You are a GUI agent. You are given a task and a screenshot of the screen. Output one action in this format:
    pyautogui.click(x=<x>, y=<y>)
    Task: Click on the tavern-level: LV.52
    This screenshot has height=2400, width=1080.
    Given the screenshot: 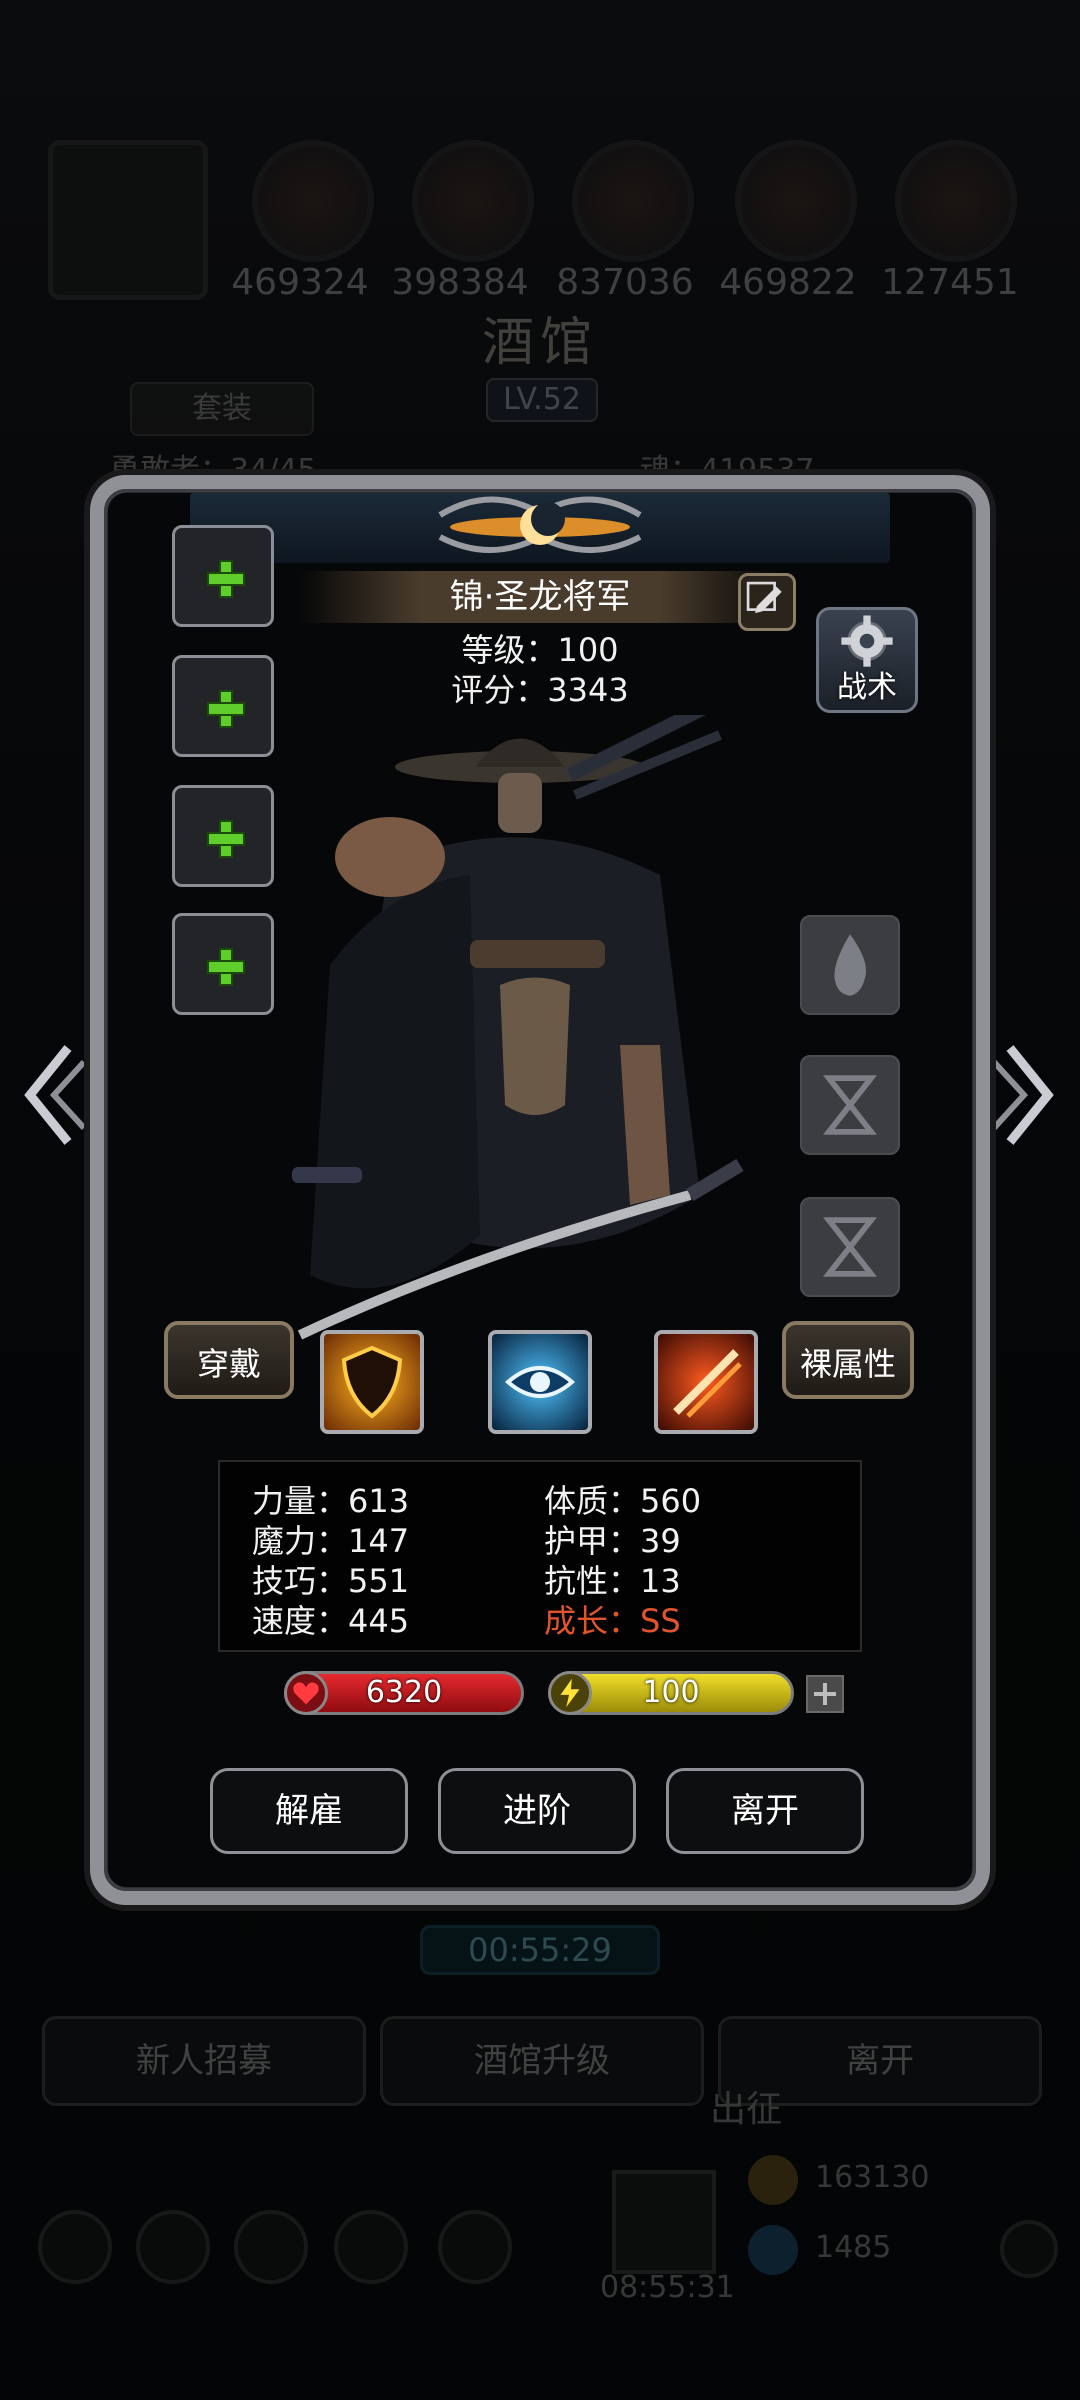 What is the action you would take?
    pyautogui.click(x=542, y=400)
    